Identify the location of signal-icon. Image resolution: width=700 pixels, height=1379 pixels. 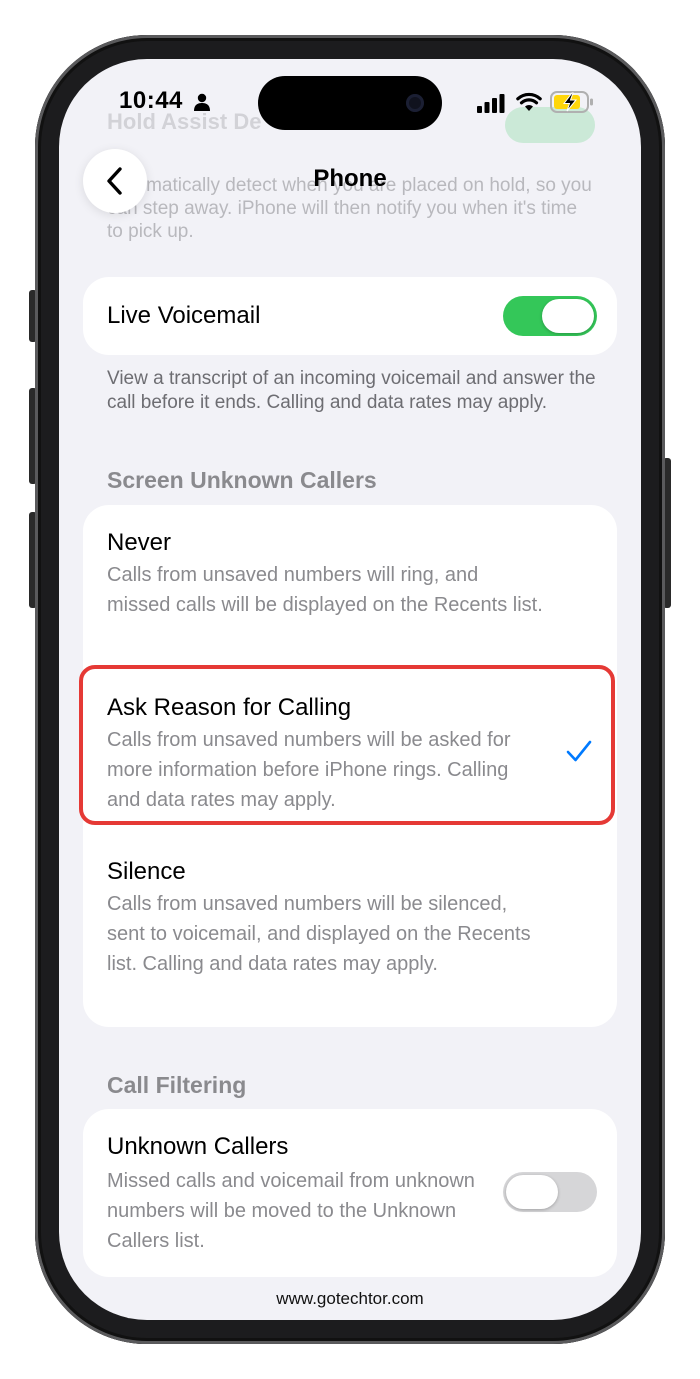
(491, 103).